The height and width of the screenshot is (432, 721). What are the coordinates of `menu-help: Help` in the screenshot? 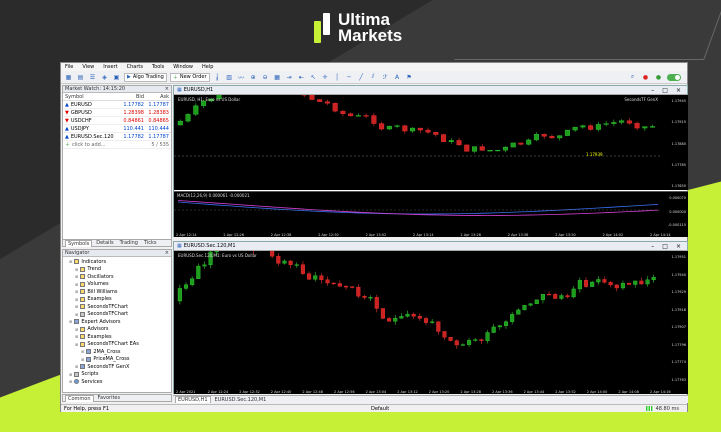 It's located at (207, 67).